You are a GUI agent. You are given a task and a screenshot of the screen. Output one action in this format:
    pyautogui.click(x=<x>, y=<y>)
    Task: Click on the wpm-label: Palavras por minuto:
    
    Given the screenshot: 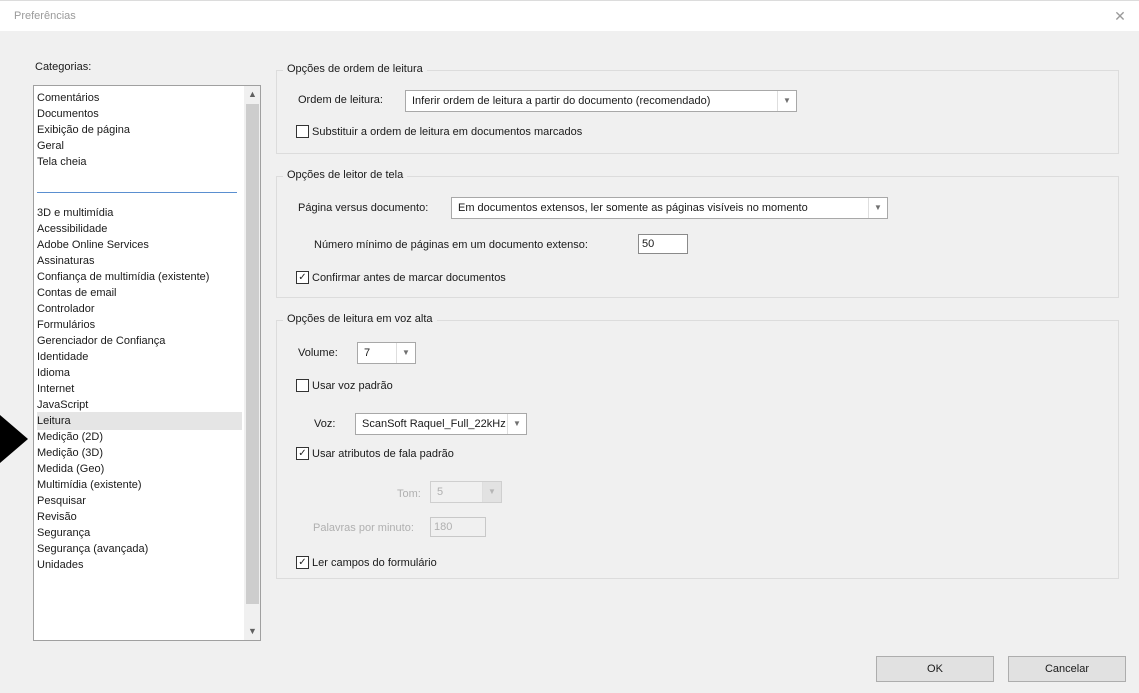 What is the action you would take?
    pyautogui.click(x=363, y=528)
    